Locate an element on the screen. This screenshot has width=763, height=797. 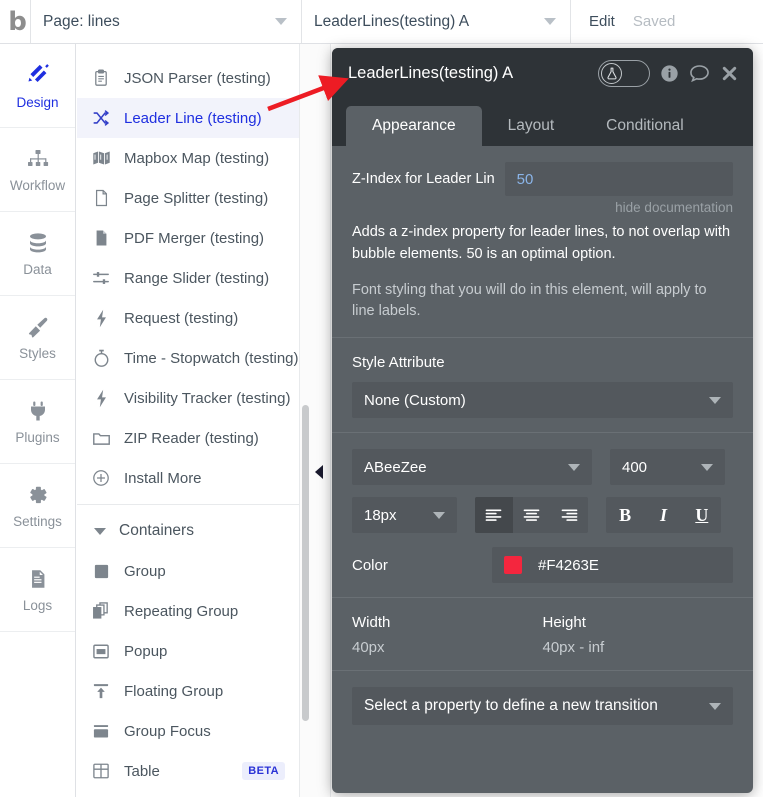
section-font: ABeeZee 400 18px B I U Color #F4263E is located at coordinates (542, 515).